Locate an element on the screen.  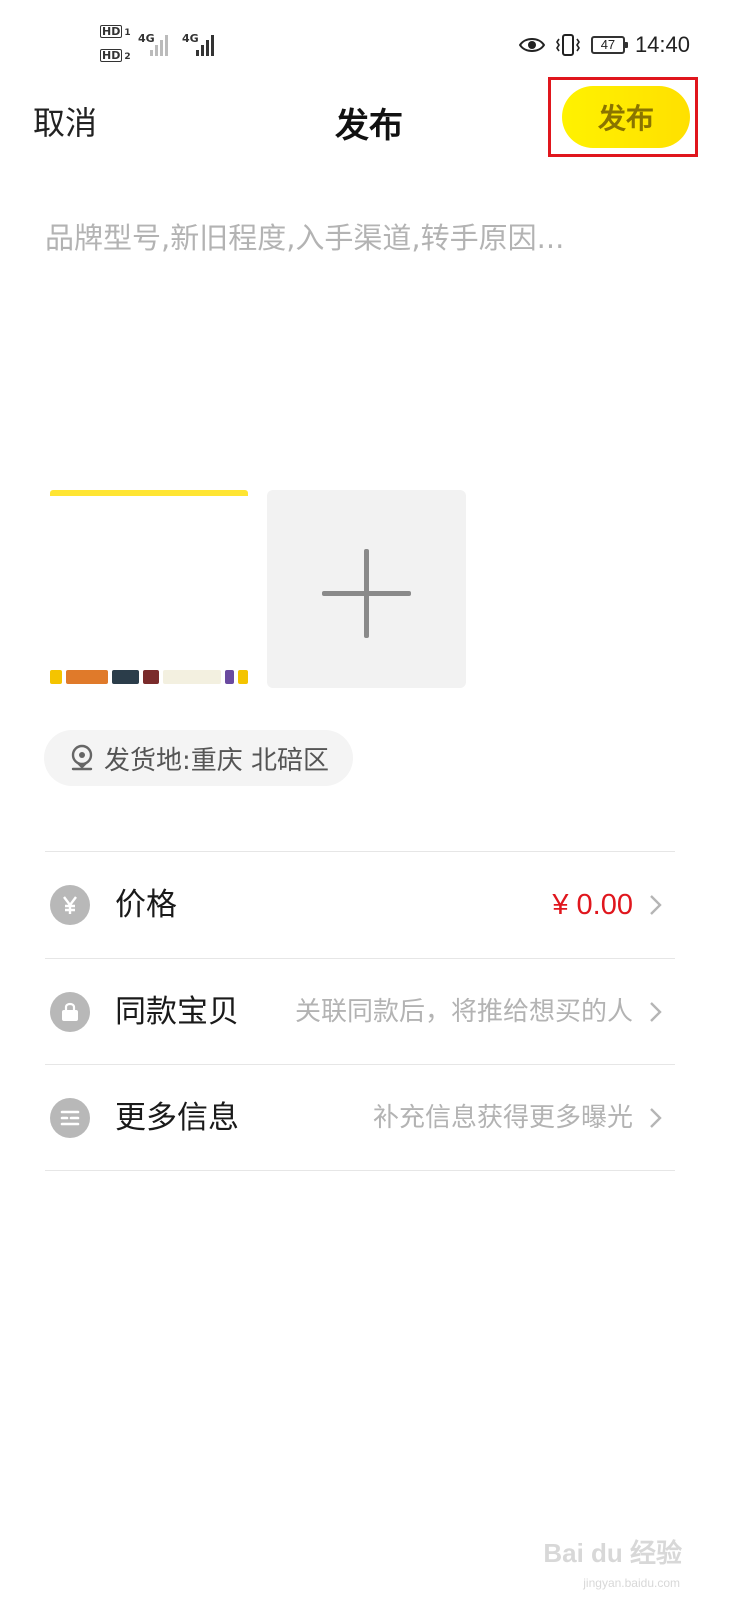
sim2-hd-label: HD is located at coordinates (111, 55).